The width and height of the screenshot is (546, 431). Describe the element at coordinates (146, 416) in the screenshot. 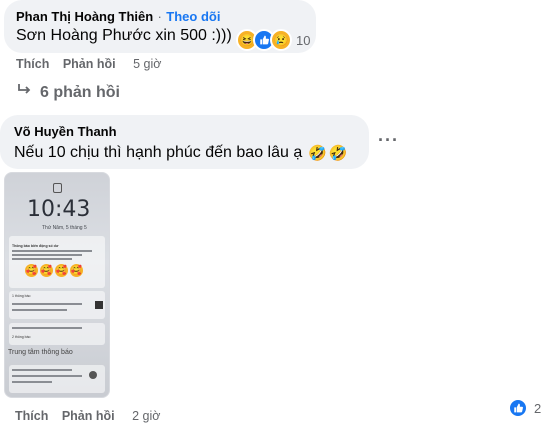

I see `comment-time: 2 giờ` at that location.